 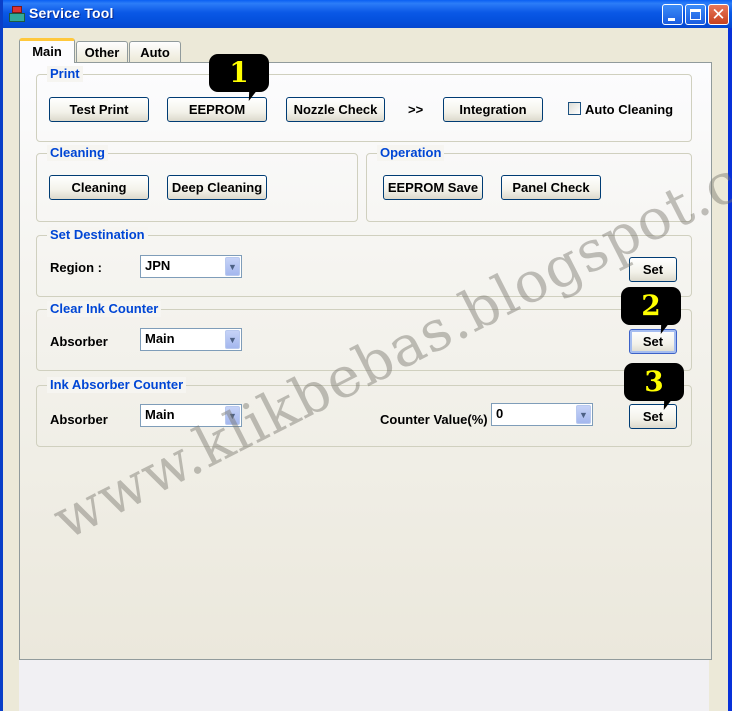 I want to click on app-icon, so click(x=17, y=14).